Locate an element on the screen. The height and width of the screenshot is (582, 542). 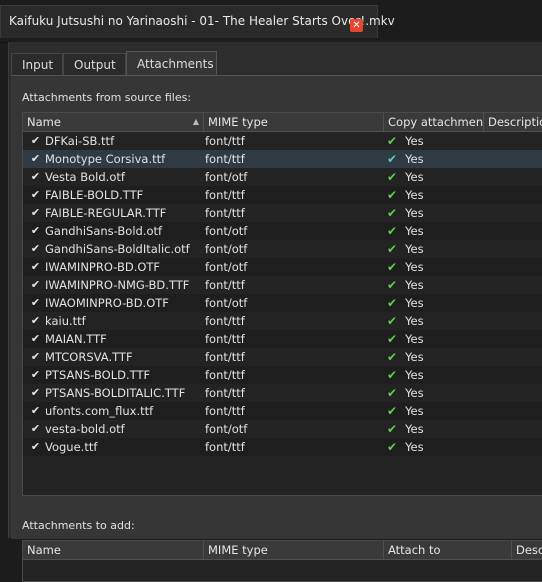
source-attachments-label: Attachments from source files: is located at coordinates (107, 97).